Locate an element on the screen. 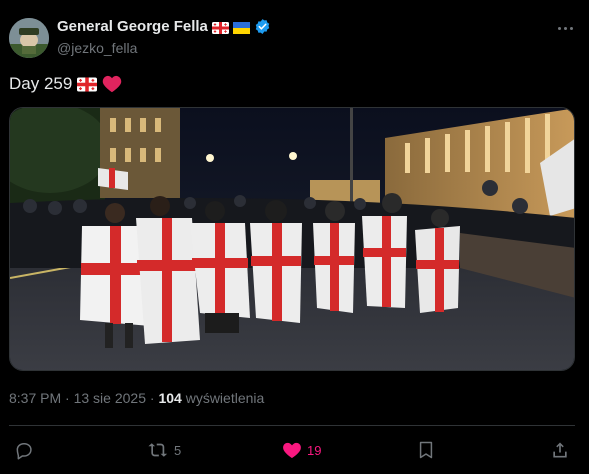  action-bar: 5 19 is located at coordinates (294, 451).